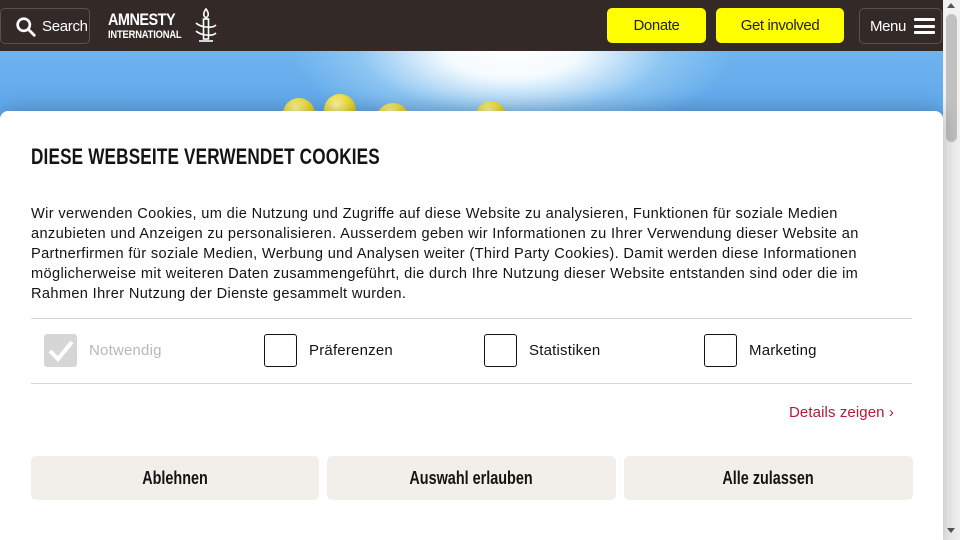  Describe the element at coordinates (142, 19) in the screenshot. I see `logo-text-line1: AMNESTY` at that location.